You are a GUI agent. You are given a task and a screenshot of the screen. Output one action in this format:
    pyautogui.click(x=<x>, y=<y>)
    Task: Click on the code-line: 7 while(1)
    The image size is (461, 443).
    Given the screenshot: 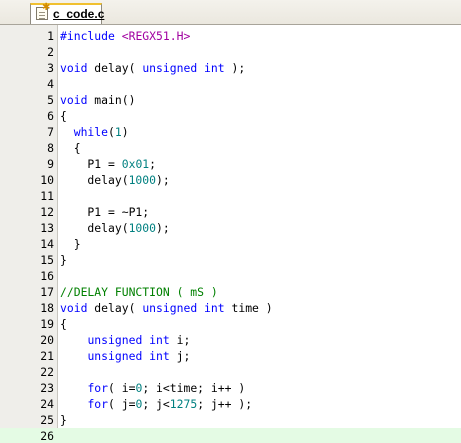 What is the action you would take?
    pyautogui.click(x=230, y=132)
    